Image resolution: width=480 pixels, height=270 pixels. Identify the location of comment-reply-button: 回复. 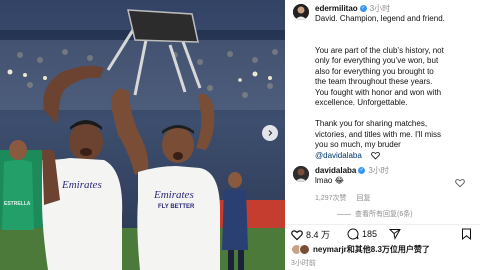
(363, 198).